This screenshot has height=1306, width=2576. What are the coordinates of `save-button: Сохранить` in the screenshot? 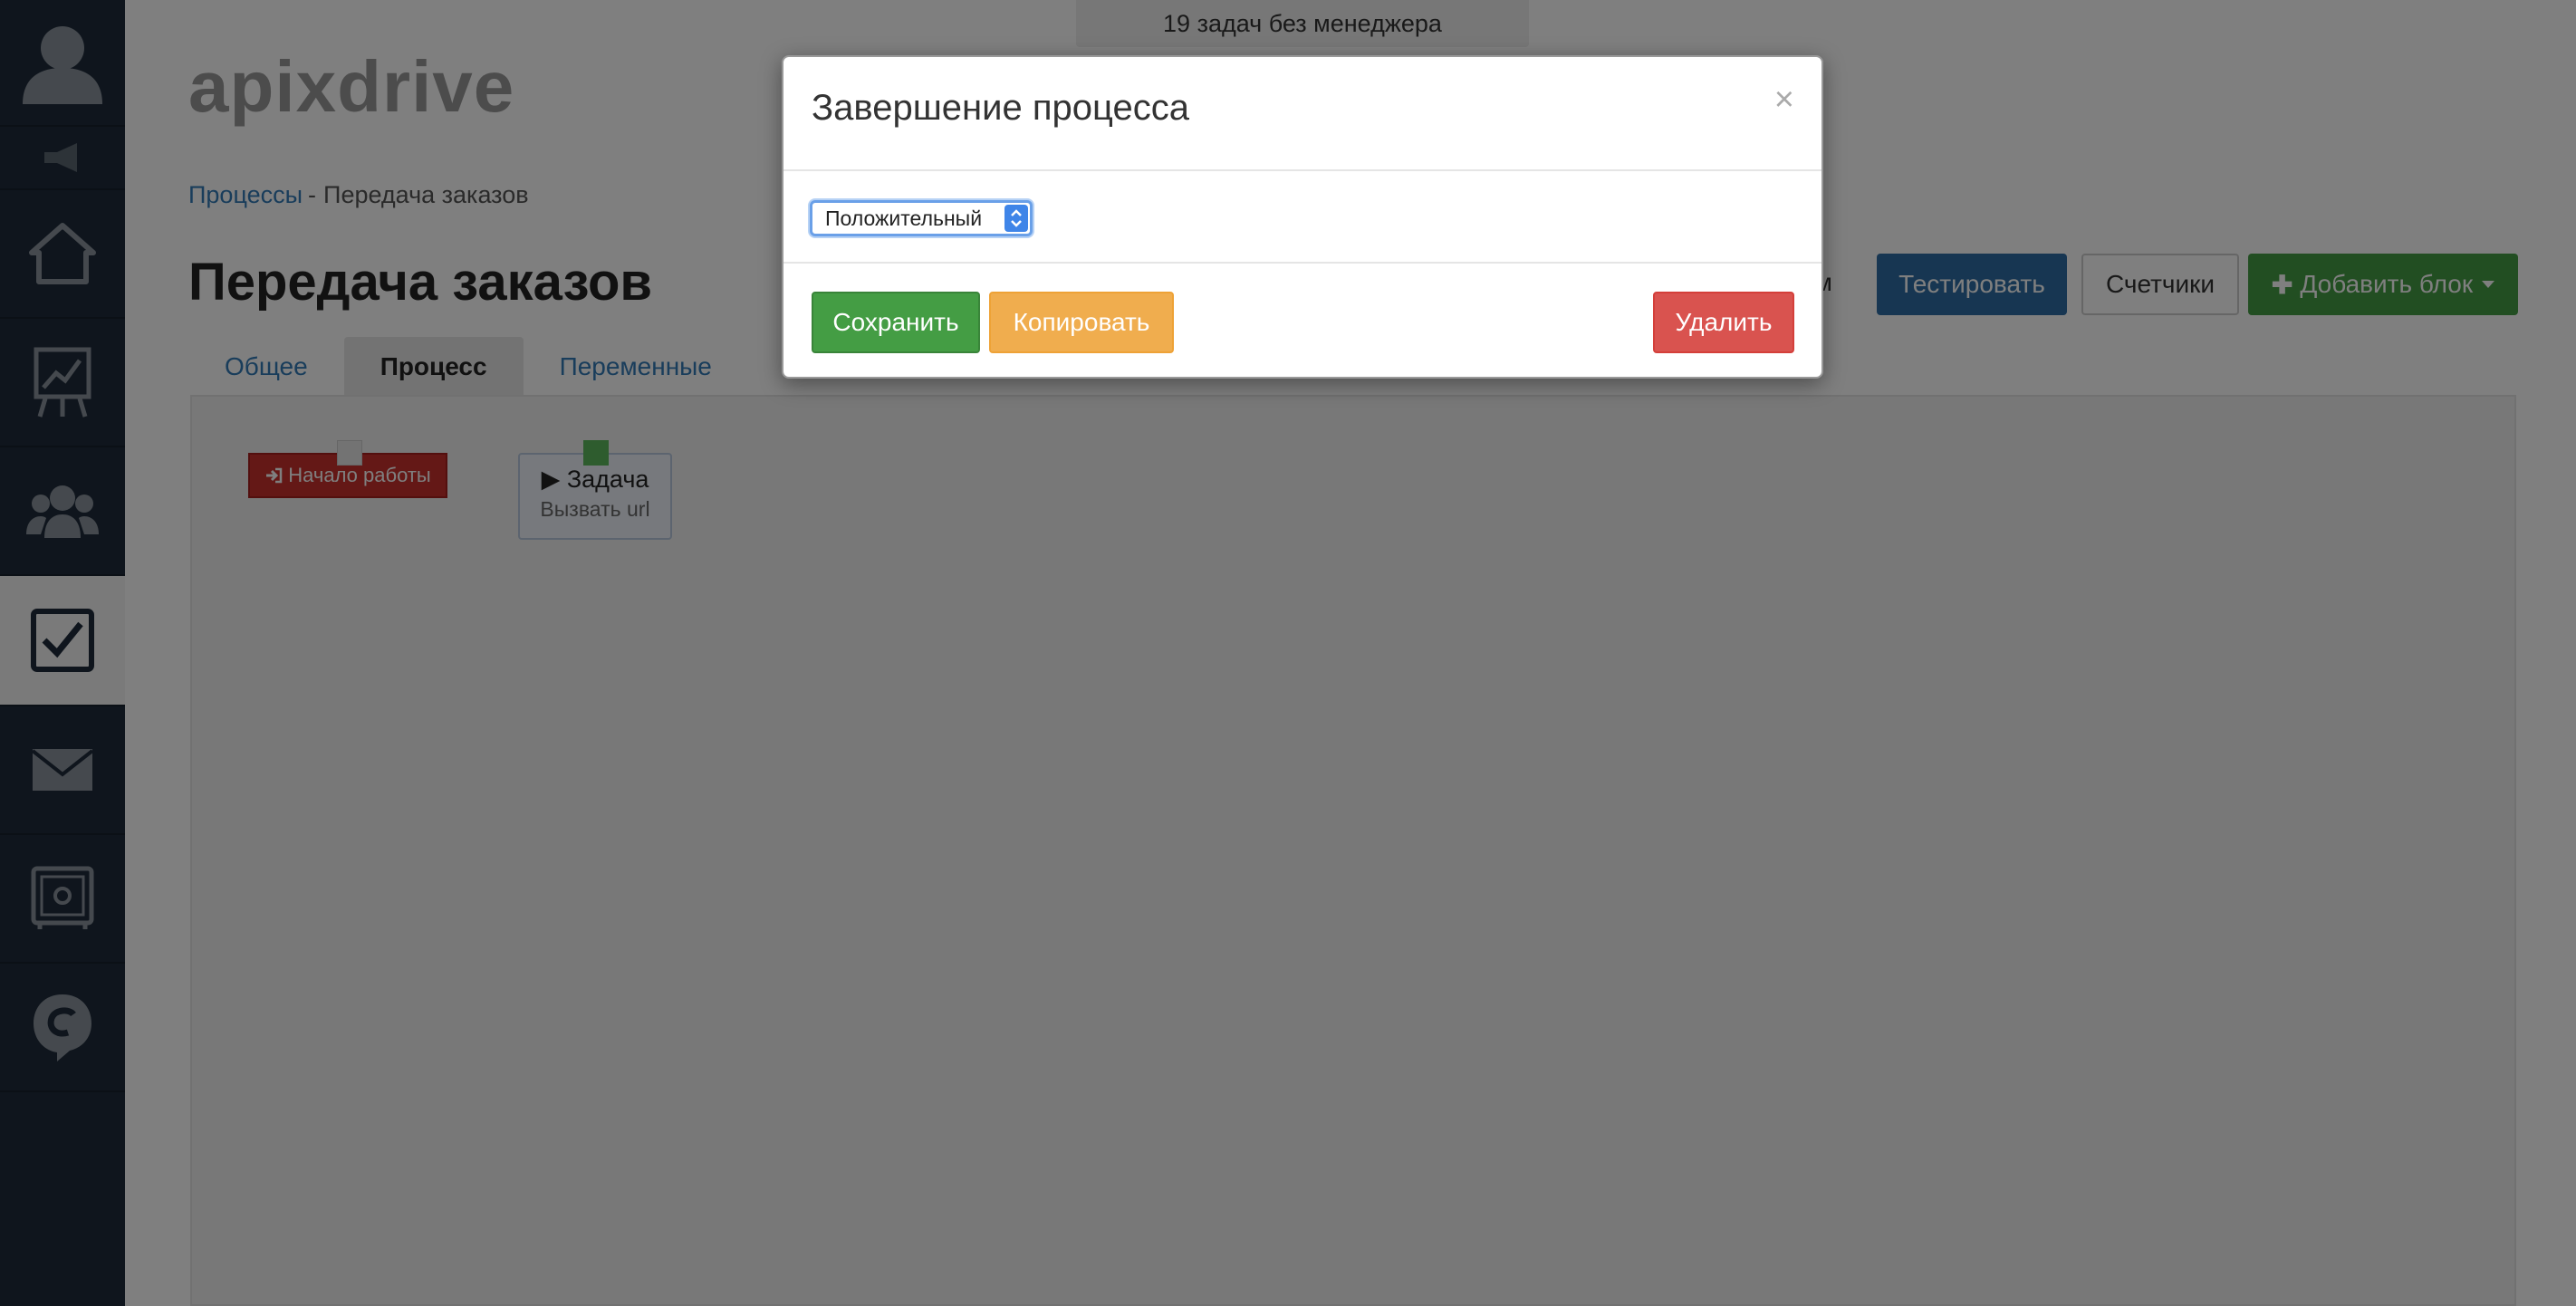 It's located at (896, 323).